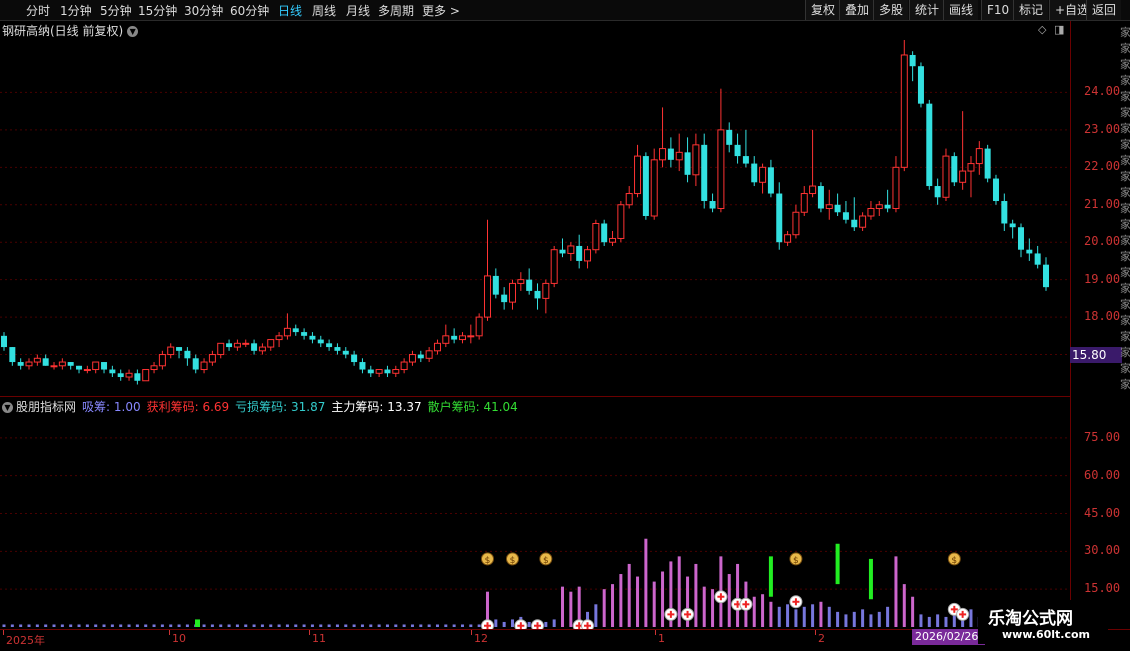 The height and width of the screenshot is (651, 1130). What do you see at coordinates (1102, 436) in the screenshot?
I see `indicator-tick-0: 75.00` at bounding box center [1102, 436].